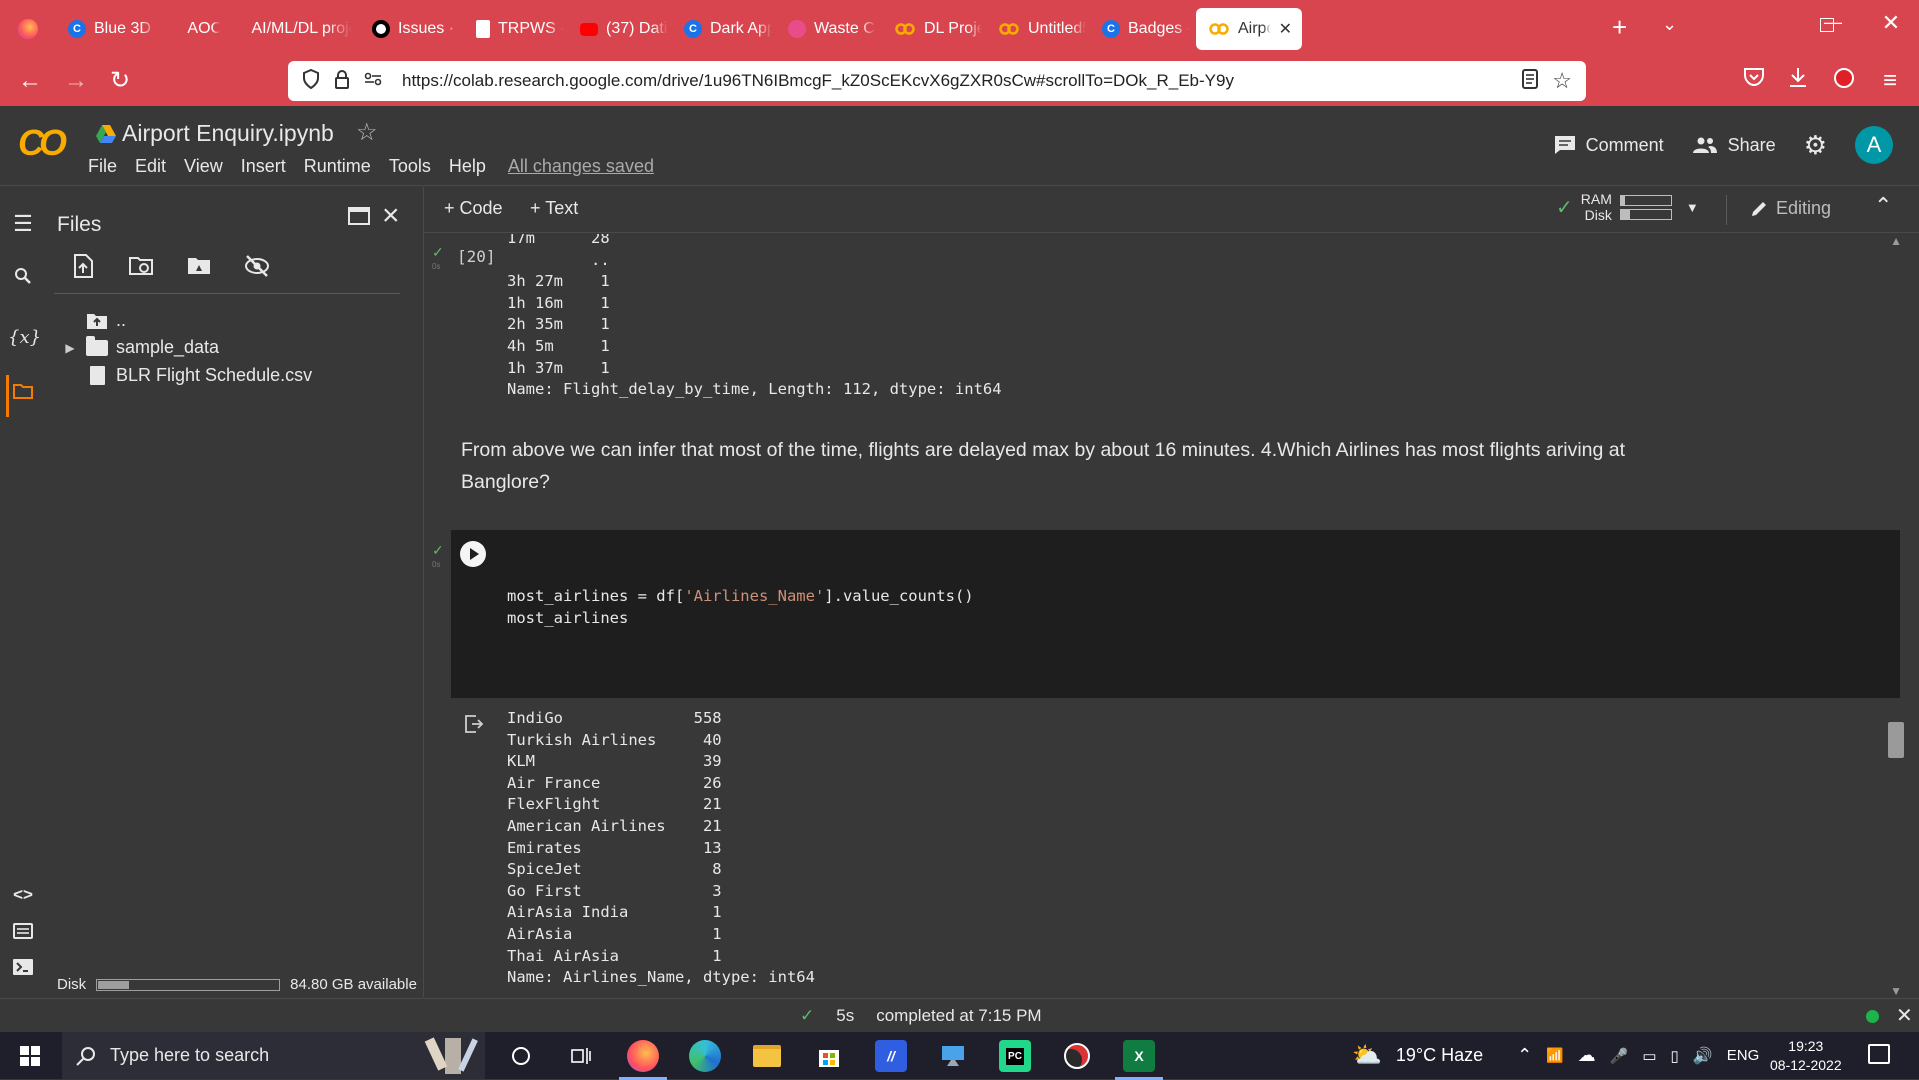 This screenshot has height=1080, width=1919. Describe the element at coordinates (1675, 1056) in the screenshot. I see `battery-icon: ▯` at that location.